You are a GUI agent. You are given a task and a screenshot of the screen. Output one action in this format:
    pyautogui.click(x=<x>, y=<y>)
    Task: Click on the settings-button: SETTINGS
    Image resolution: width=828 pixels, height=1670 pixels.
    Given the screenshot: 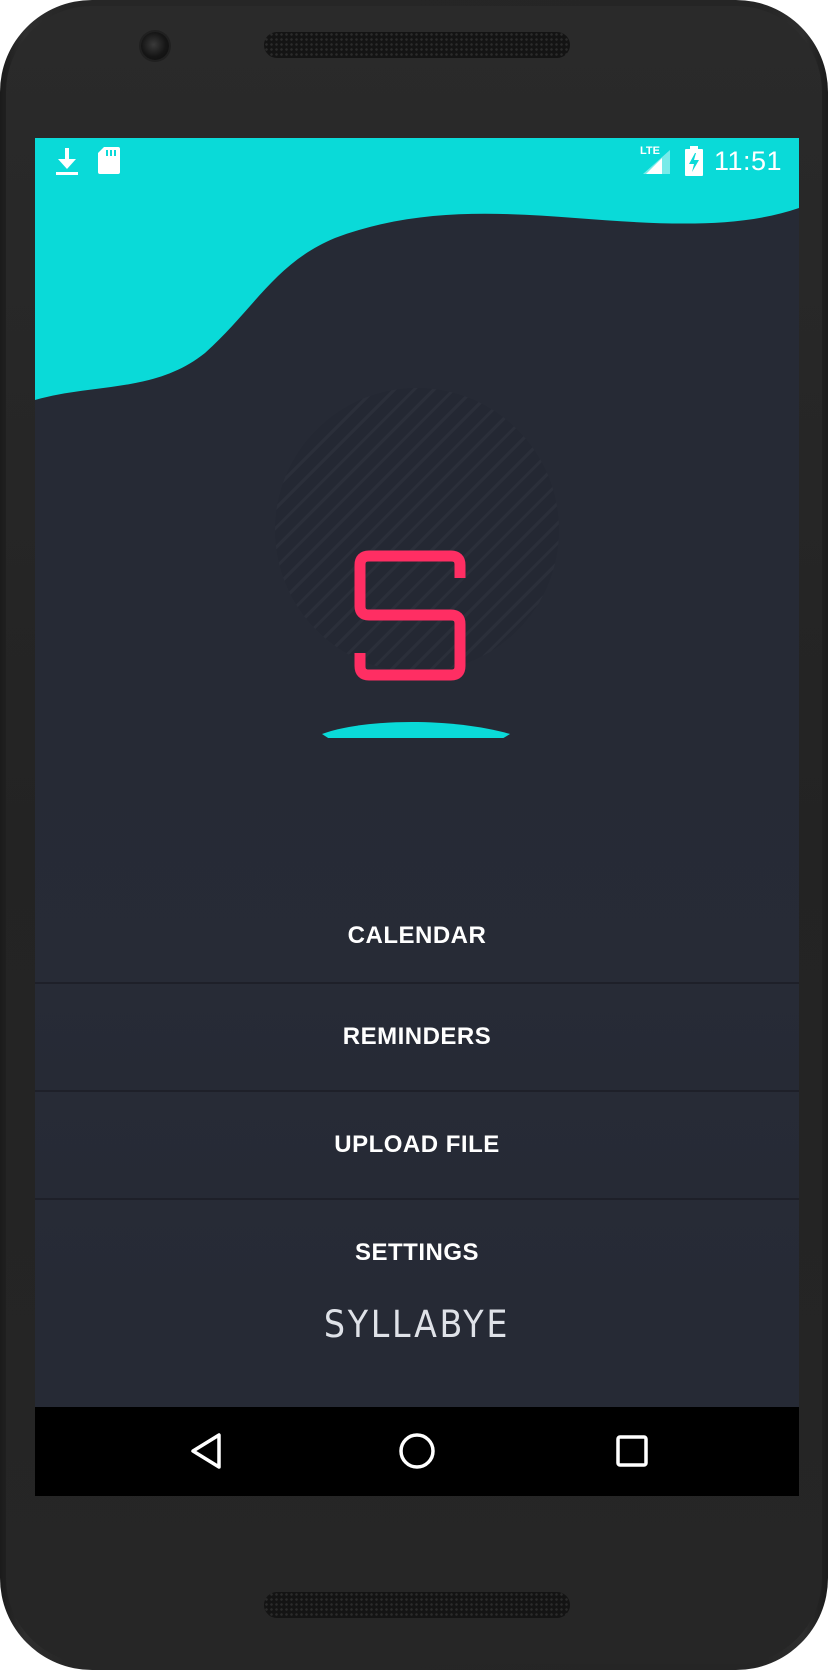 What is the action you would take?
    pyautogui.click(x=417, y=1253)
    